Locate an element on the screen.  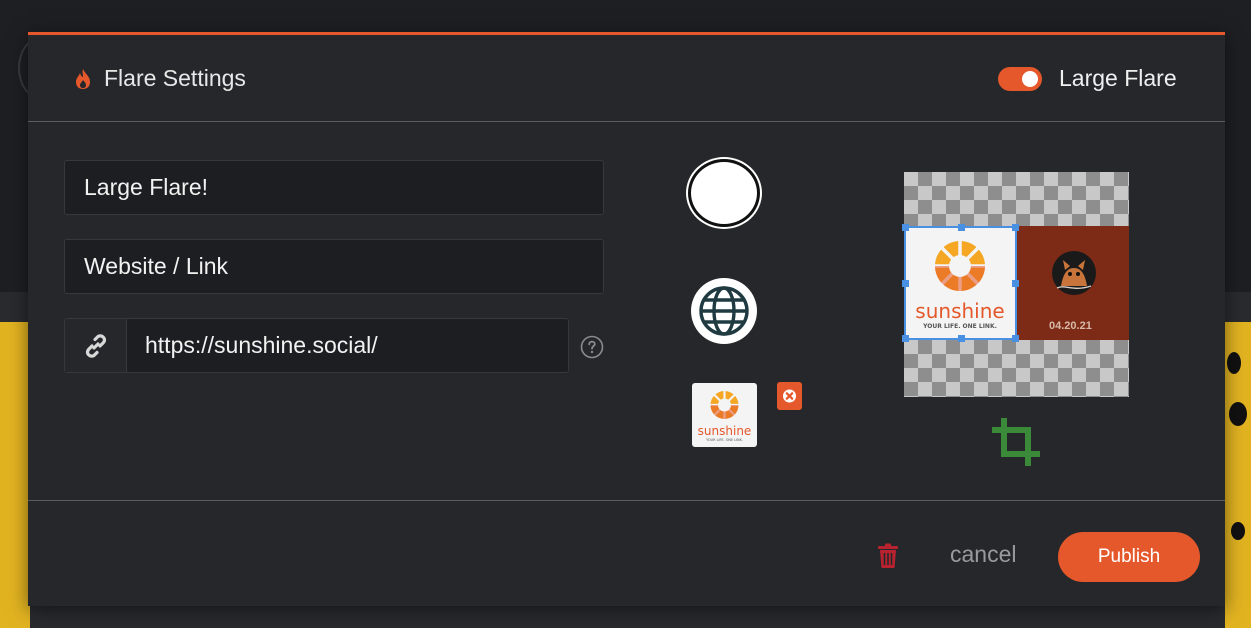
url-value: https://sunshine.social/ is located at coordinates (261, 345).